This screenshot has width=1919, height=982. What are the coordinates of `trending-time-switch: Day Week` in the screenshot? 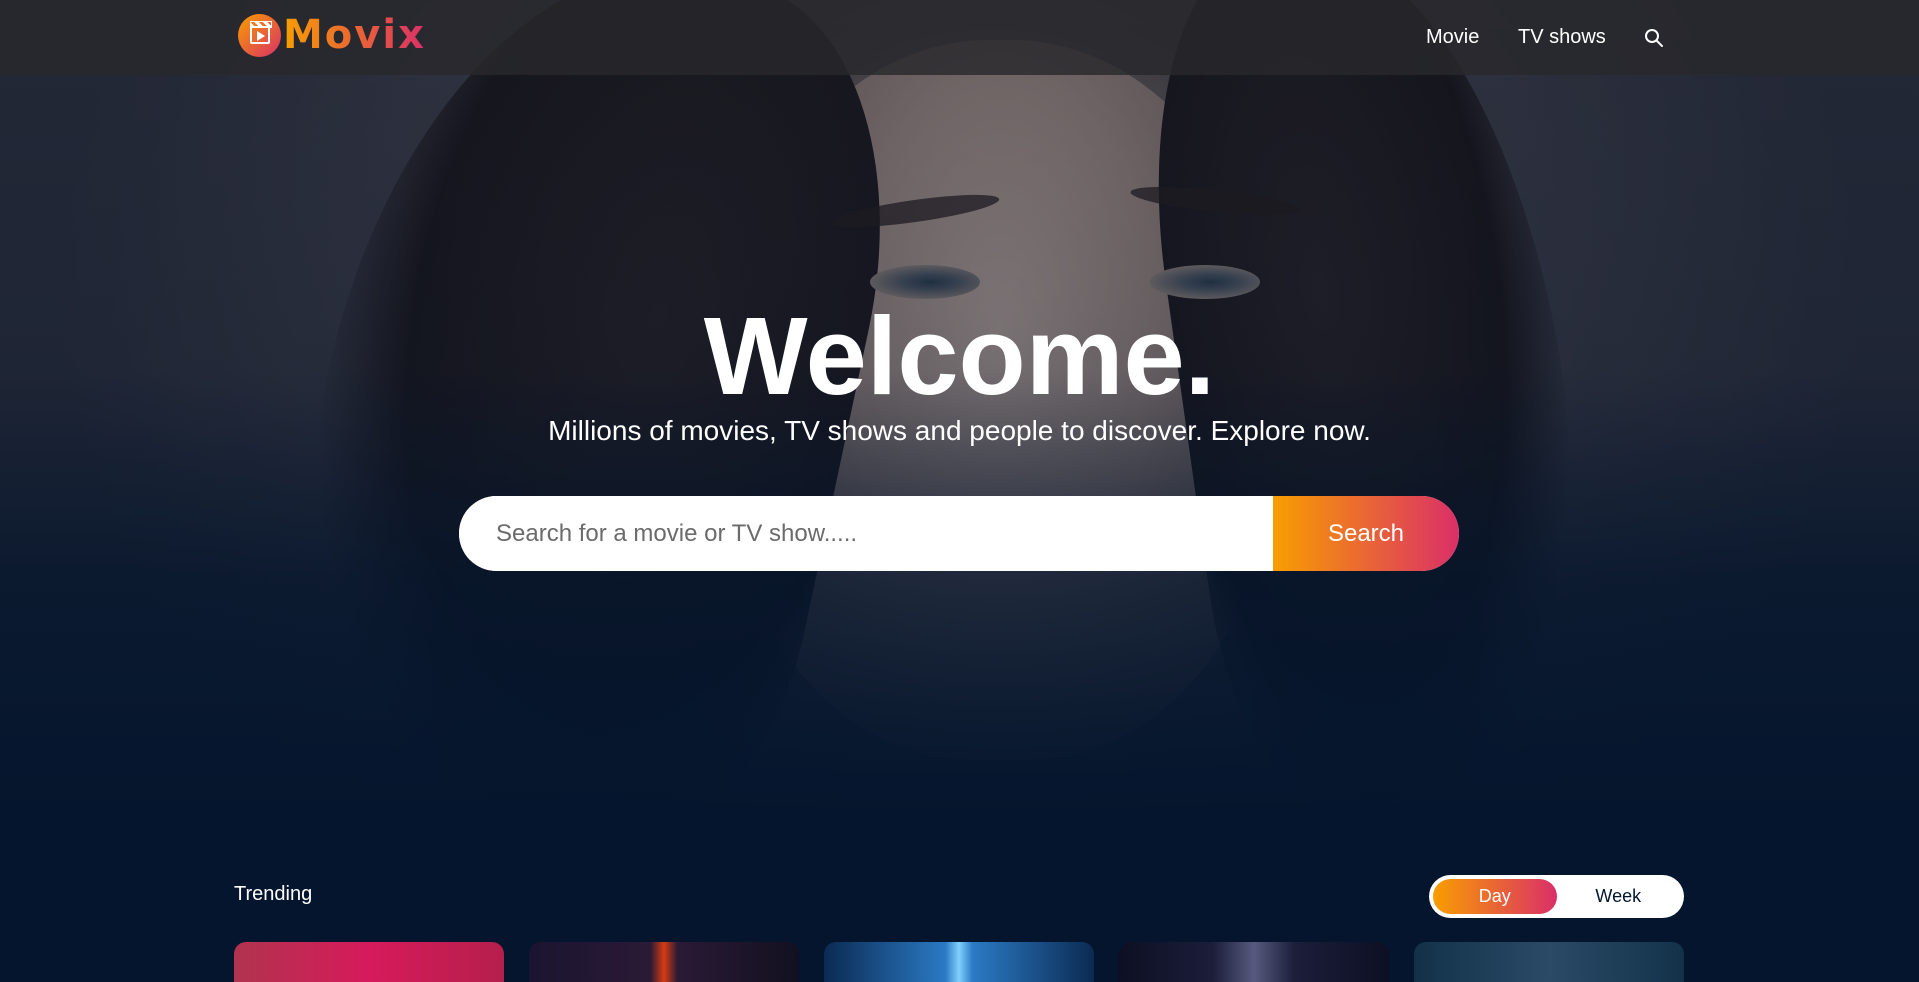 It's located at (1556, 896).